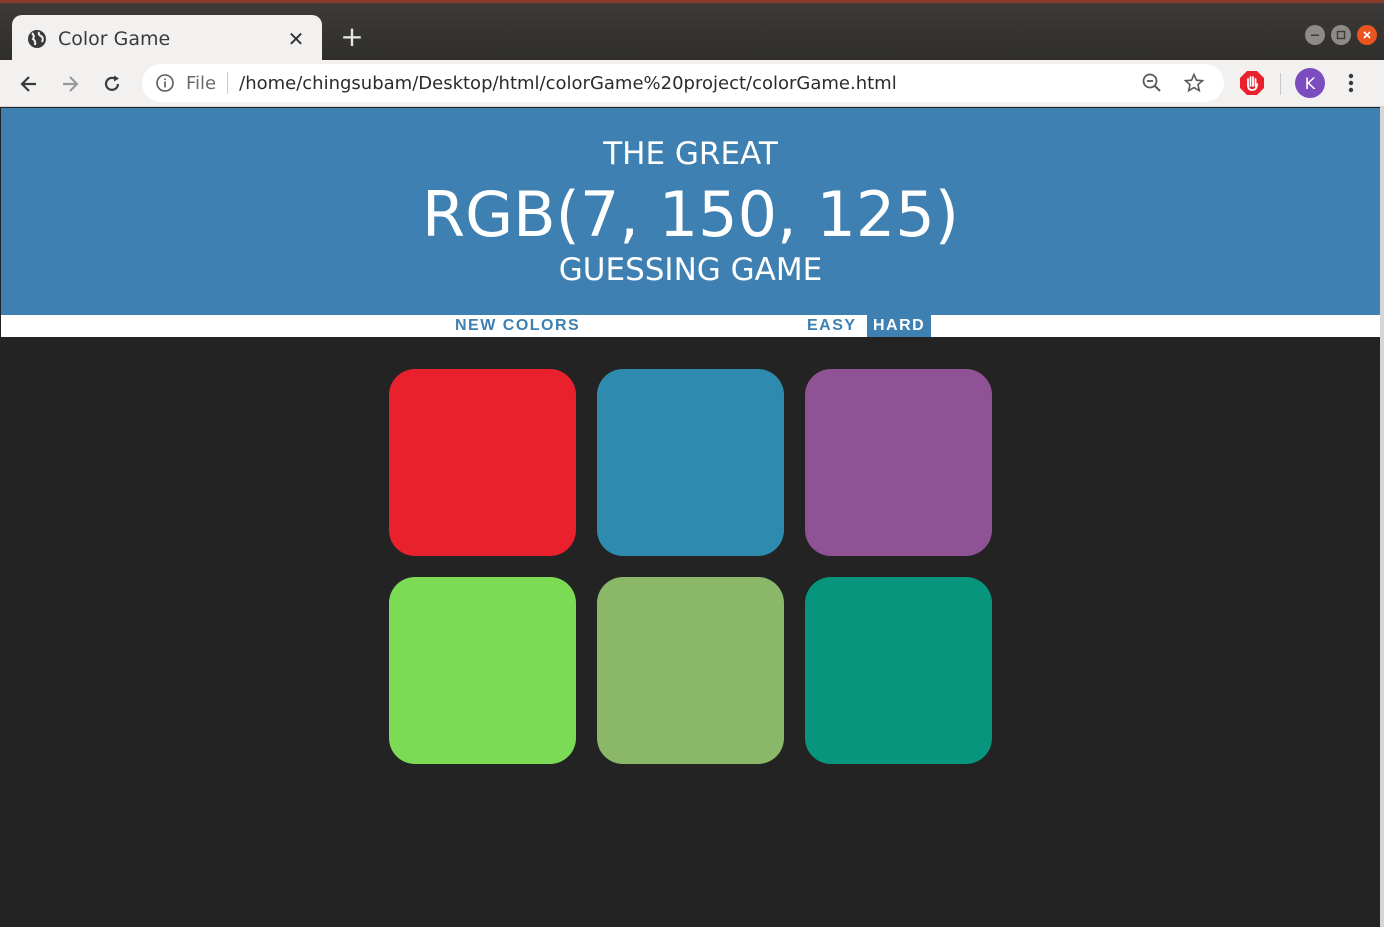 The width and height of the screenshot is (1384, 927). Describe the element at coordinates (1310, 83) in the screenshot. I see `profile-avatar: K` at that location.